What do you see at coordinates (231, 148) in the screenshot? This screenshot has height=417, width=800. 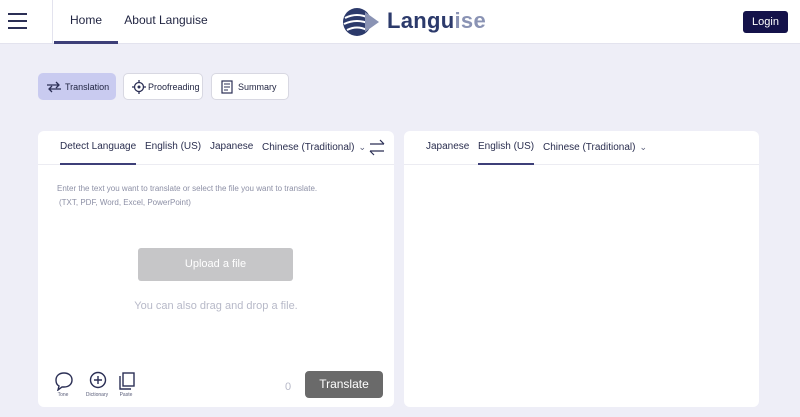 I see `source-lang-japanese: Japanese` at bounding box center [231, 148].